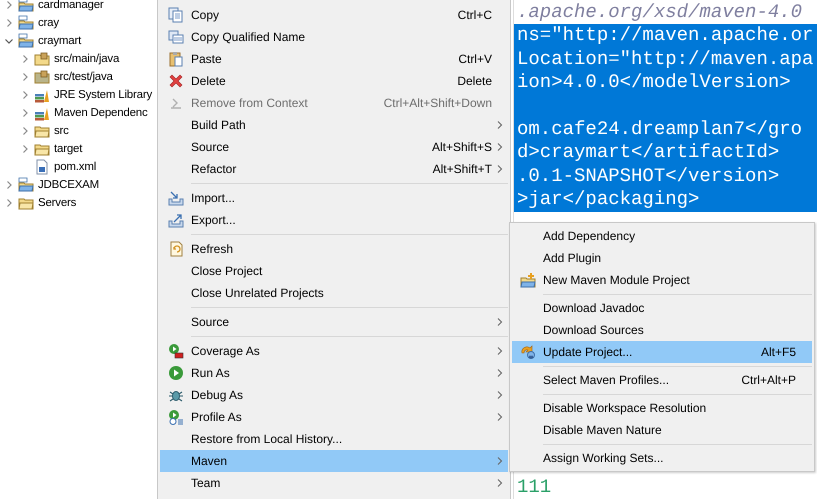 The image size is (817, 499). What do you see at coordinates (103, 95) in the screenshot?
I see `tree-item: JRE System Library` at bounding box center [103, 95].